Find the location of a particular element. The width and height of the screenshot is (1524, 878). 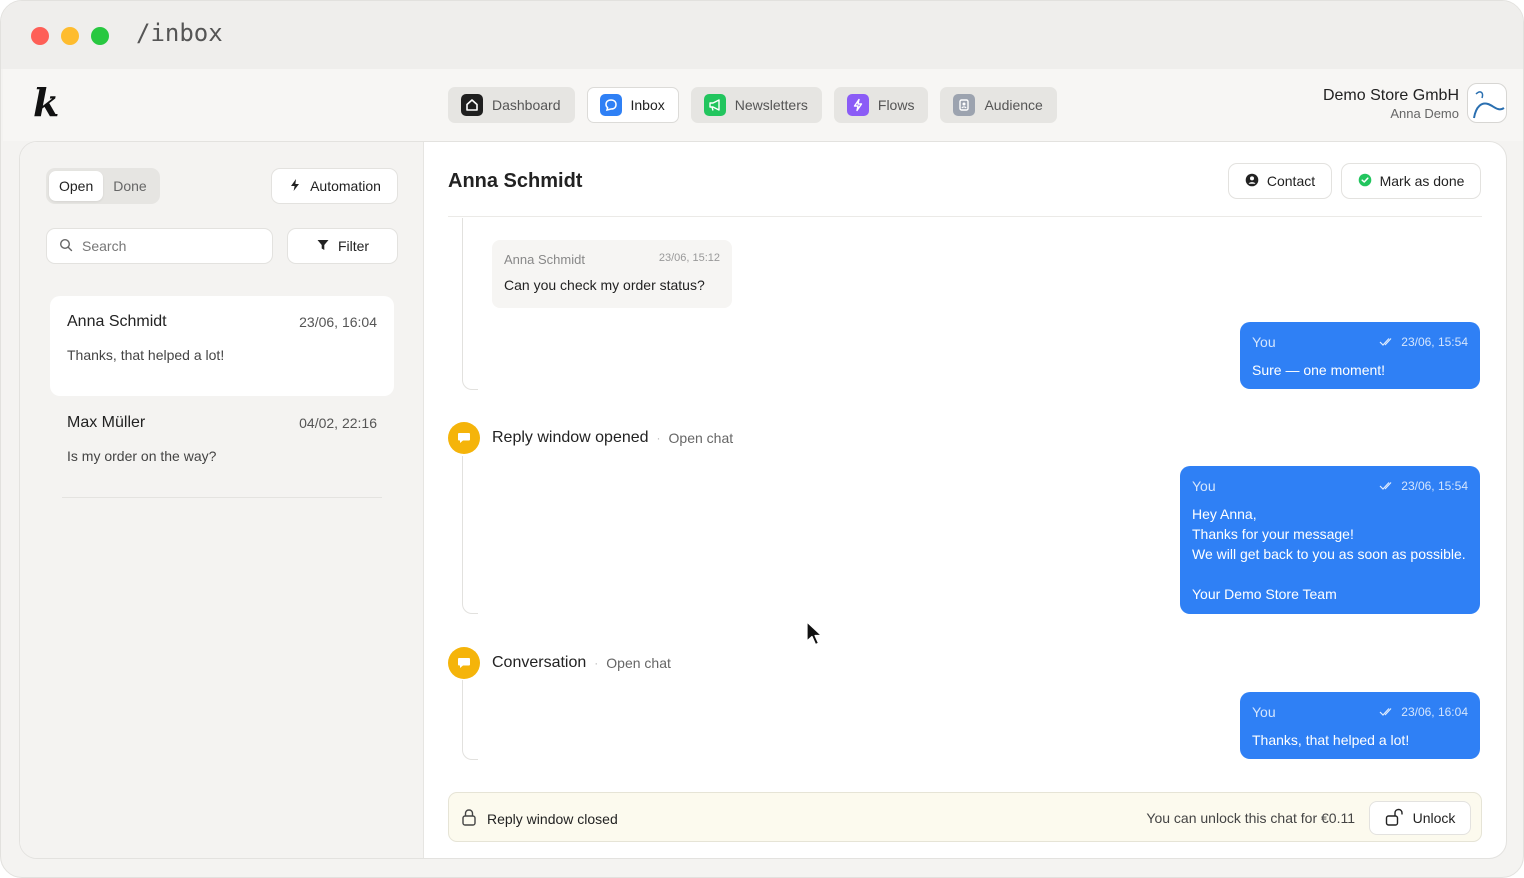

event-conversation: Conversation · Open chat is located at coordinates (559, 663).